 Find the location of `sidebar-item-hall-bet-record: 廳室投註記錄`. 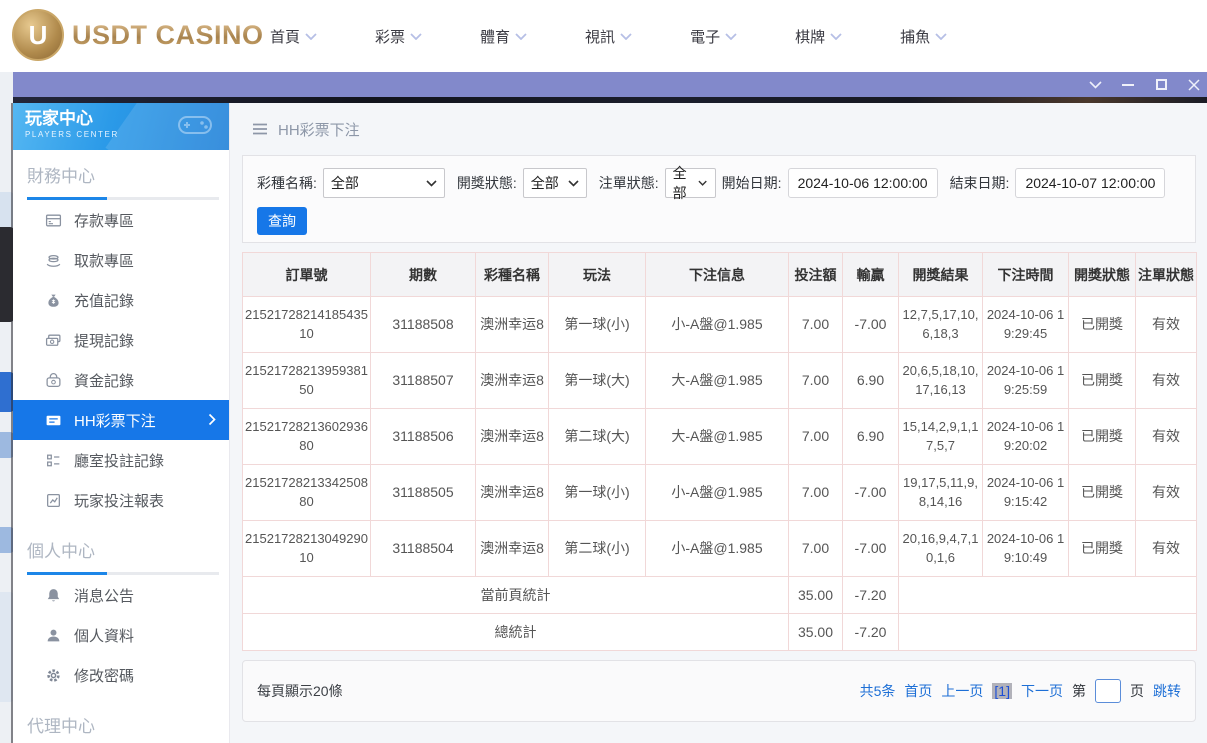

sidebar-item-hall-bet-record: 廳室投註記錄 is located at coordinates (121, 460).